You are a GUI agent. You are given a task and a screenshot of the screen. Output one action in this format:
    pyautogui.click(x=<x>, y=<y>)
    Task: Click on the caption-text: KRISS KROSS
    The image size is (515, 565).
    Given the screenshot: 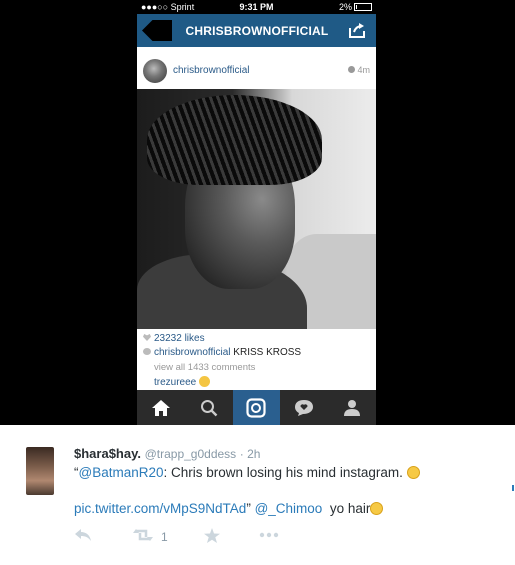 What is the action you would take?
    pyautogui.click(x=267, y=352)
    